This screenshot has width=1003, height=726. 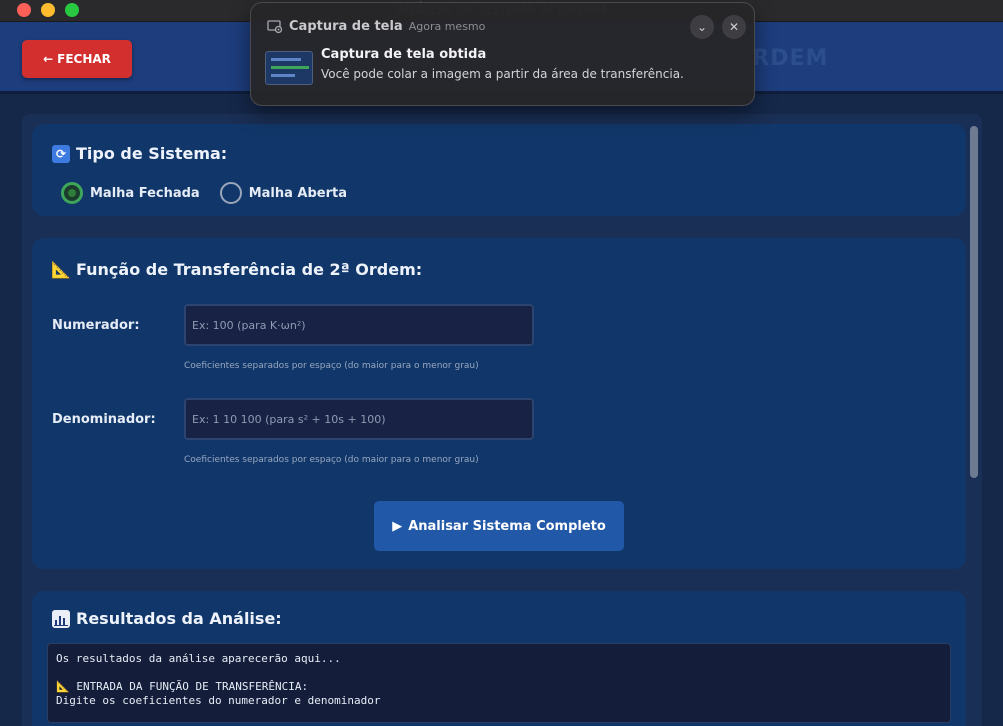 What do you see at coordinates (404, 54) in the screenshot?
I see `notification-title: Captura de tela obtida` at bounding box center [404, 54].